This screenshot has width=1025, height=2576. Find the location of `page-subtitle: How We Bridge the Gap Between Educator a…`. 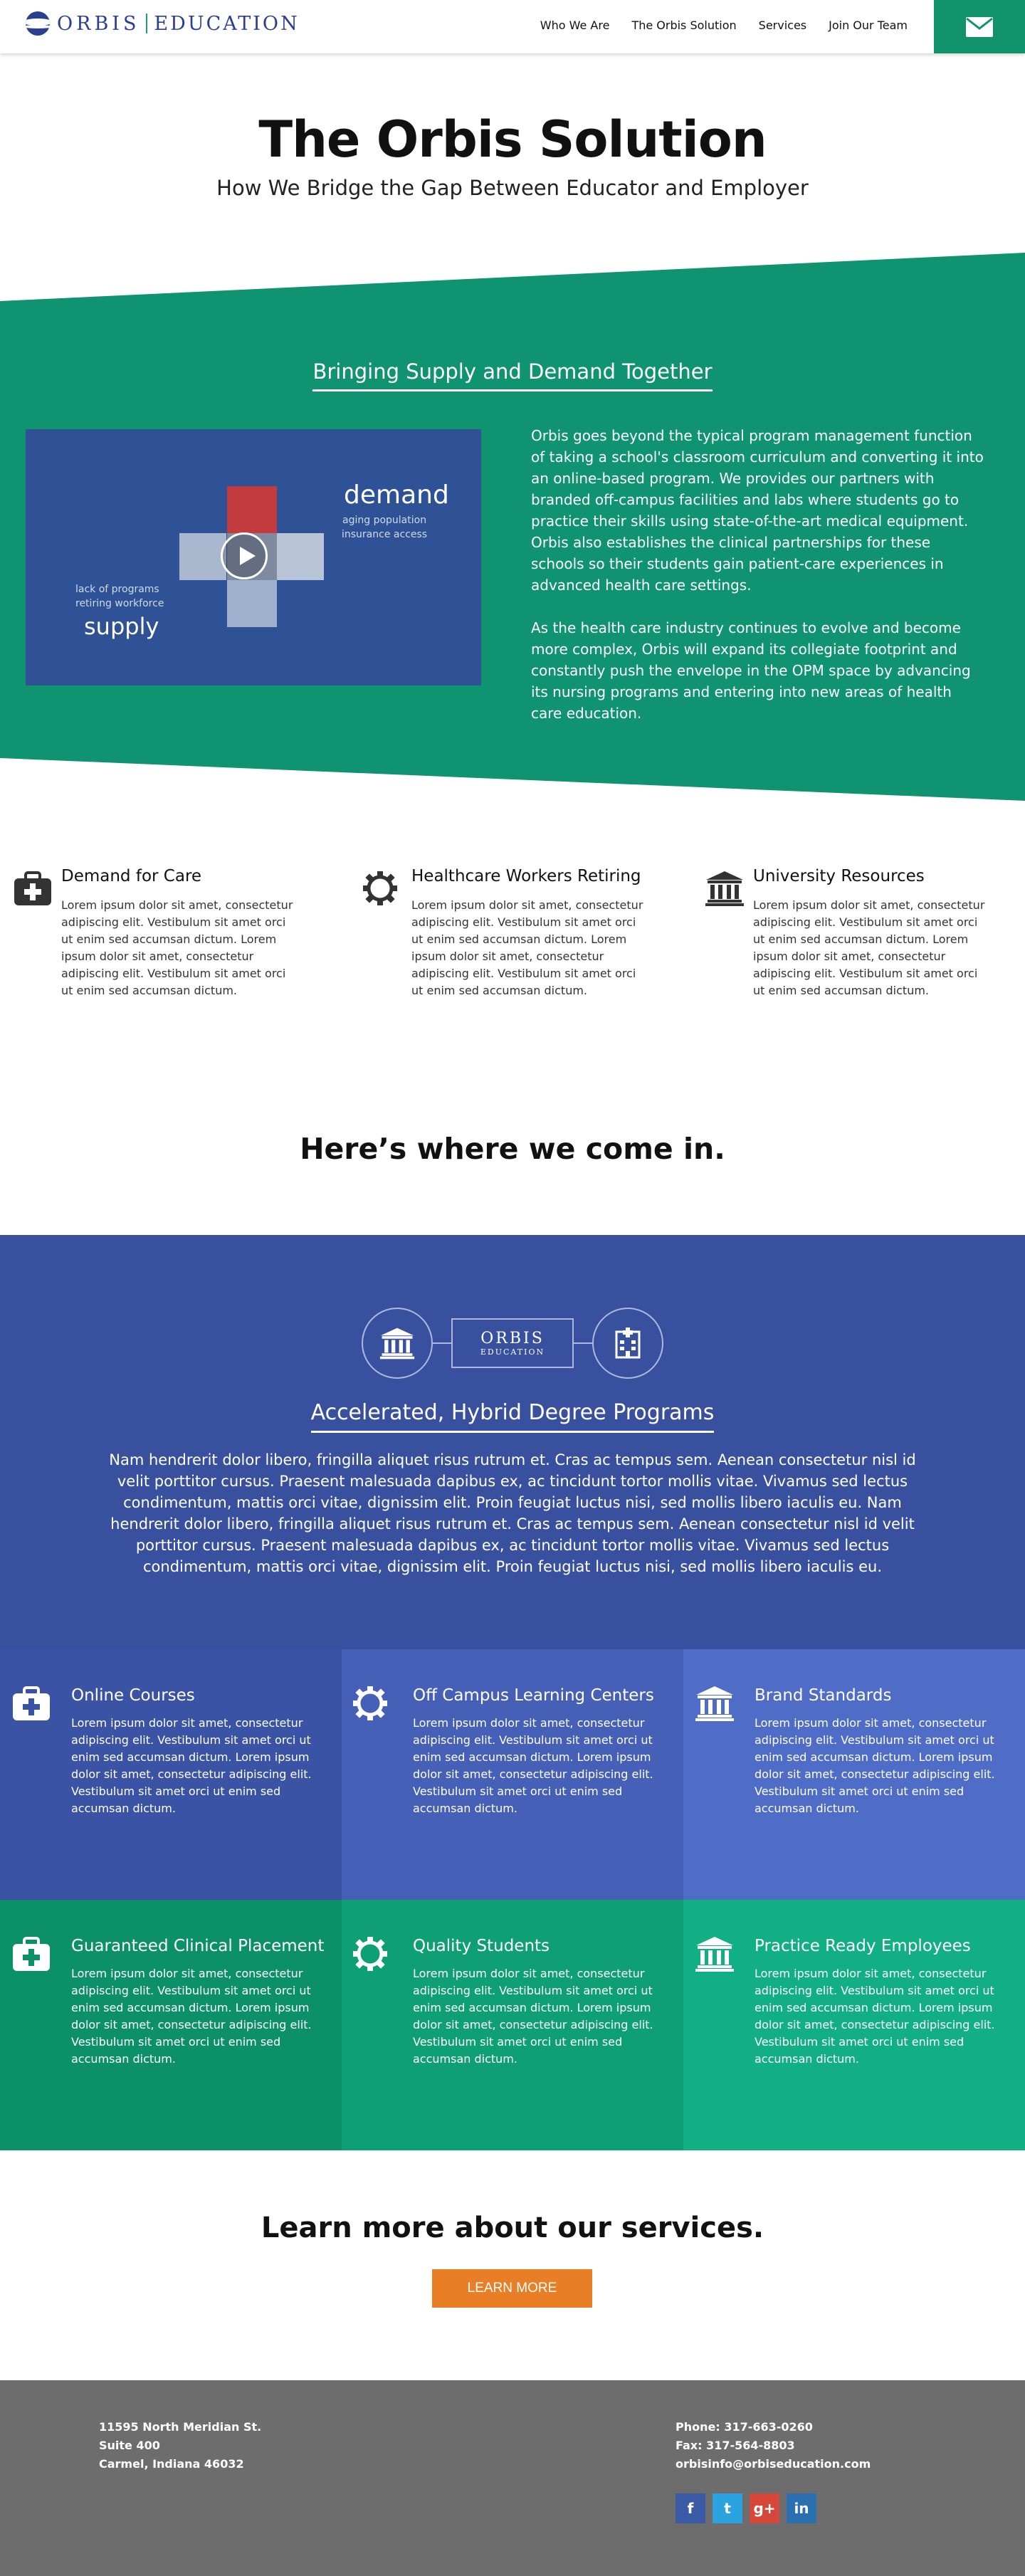

page-subtitle: How We Bridge the Gap Between Educator a… is located at coordinates (512, 188).